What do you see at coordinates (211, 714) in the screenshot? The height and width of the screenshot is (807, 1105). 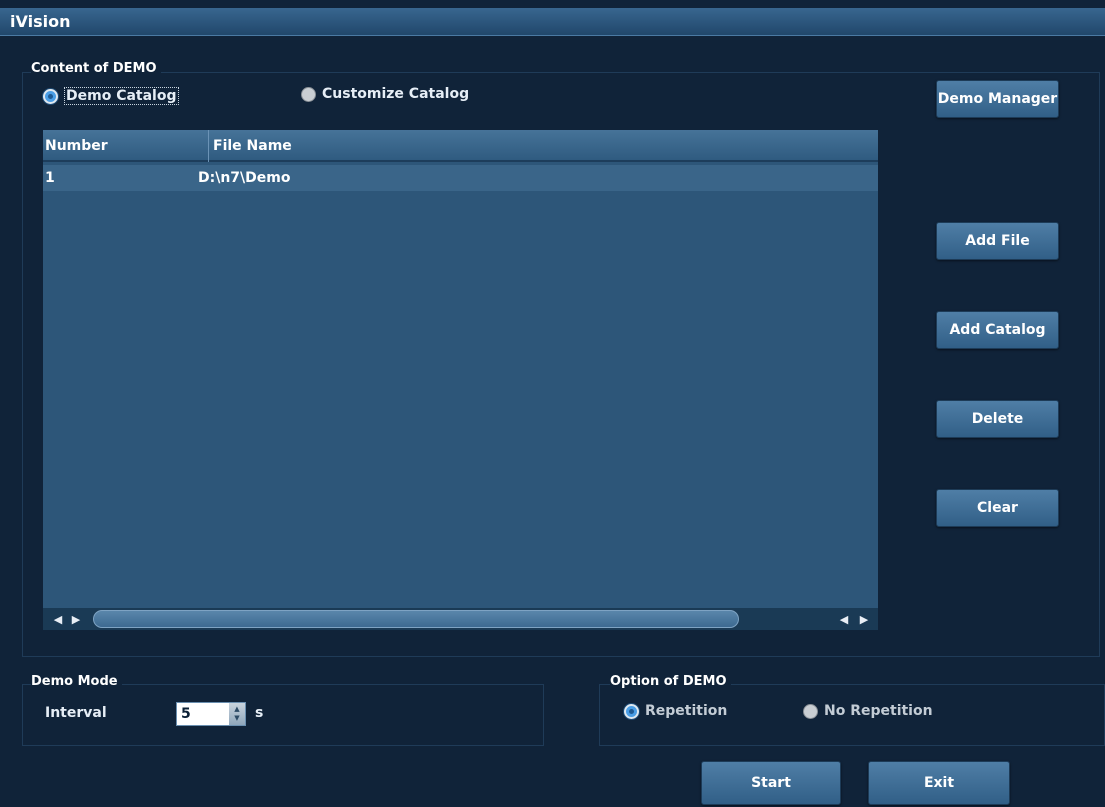 I see `interval-spinbox: 5 ▲ ▼` at bounding box center [211, 714].